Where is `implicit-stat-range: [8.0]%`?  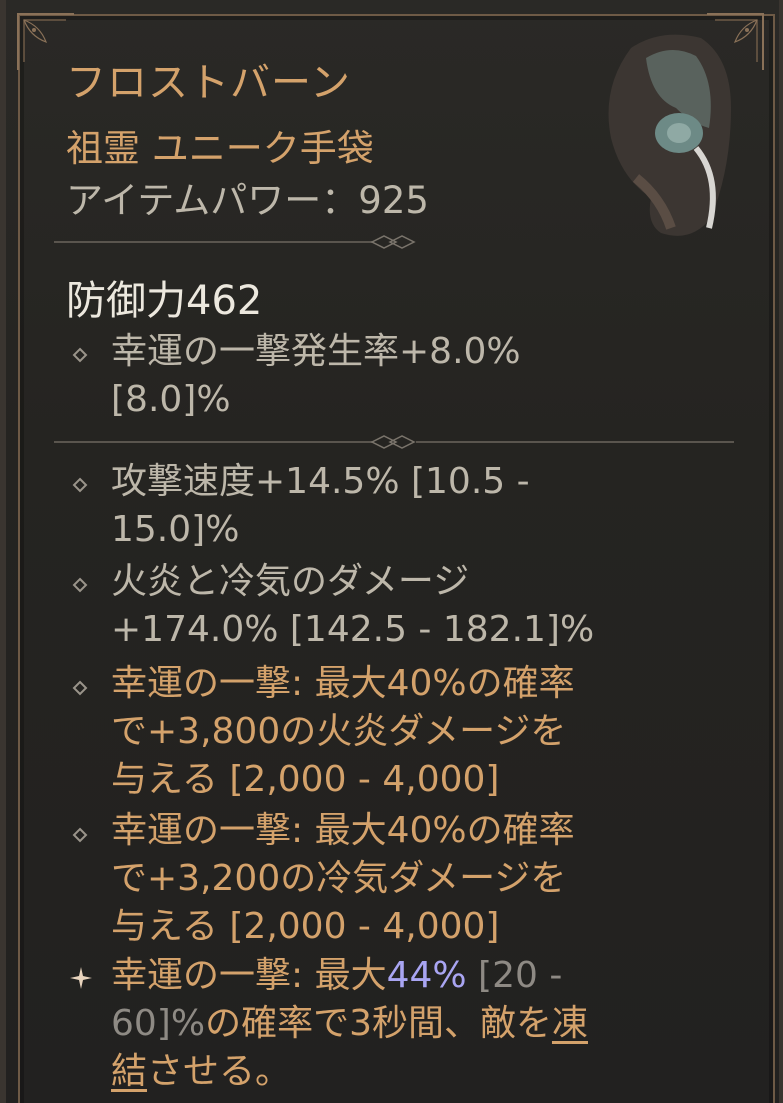 implicit-stat-range: [8.0]% is located at coordinates (171, 399).